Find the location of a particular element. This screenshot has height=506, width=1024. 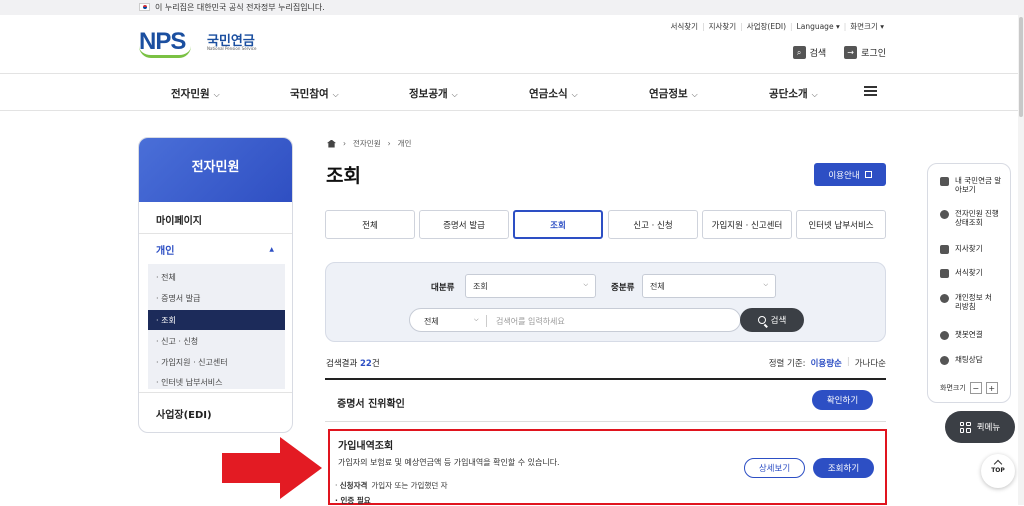

gnb-item-participation: 국민참여 ⌵ is located at coordinates (314, 93).